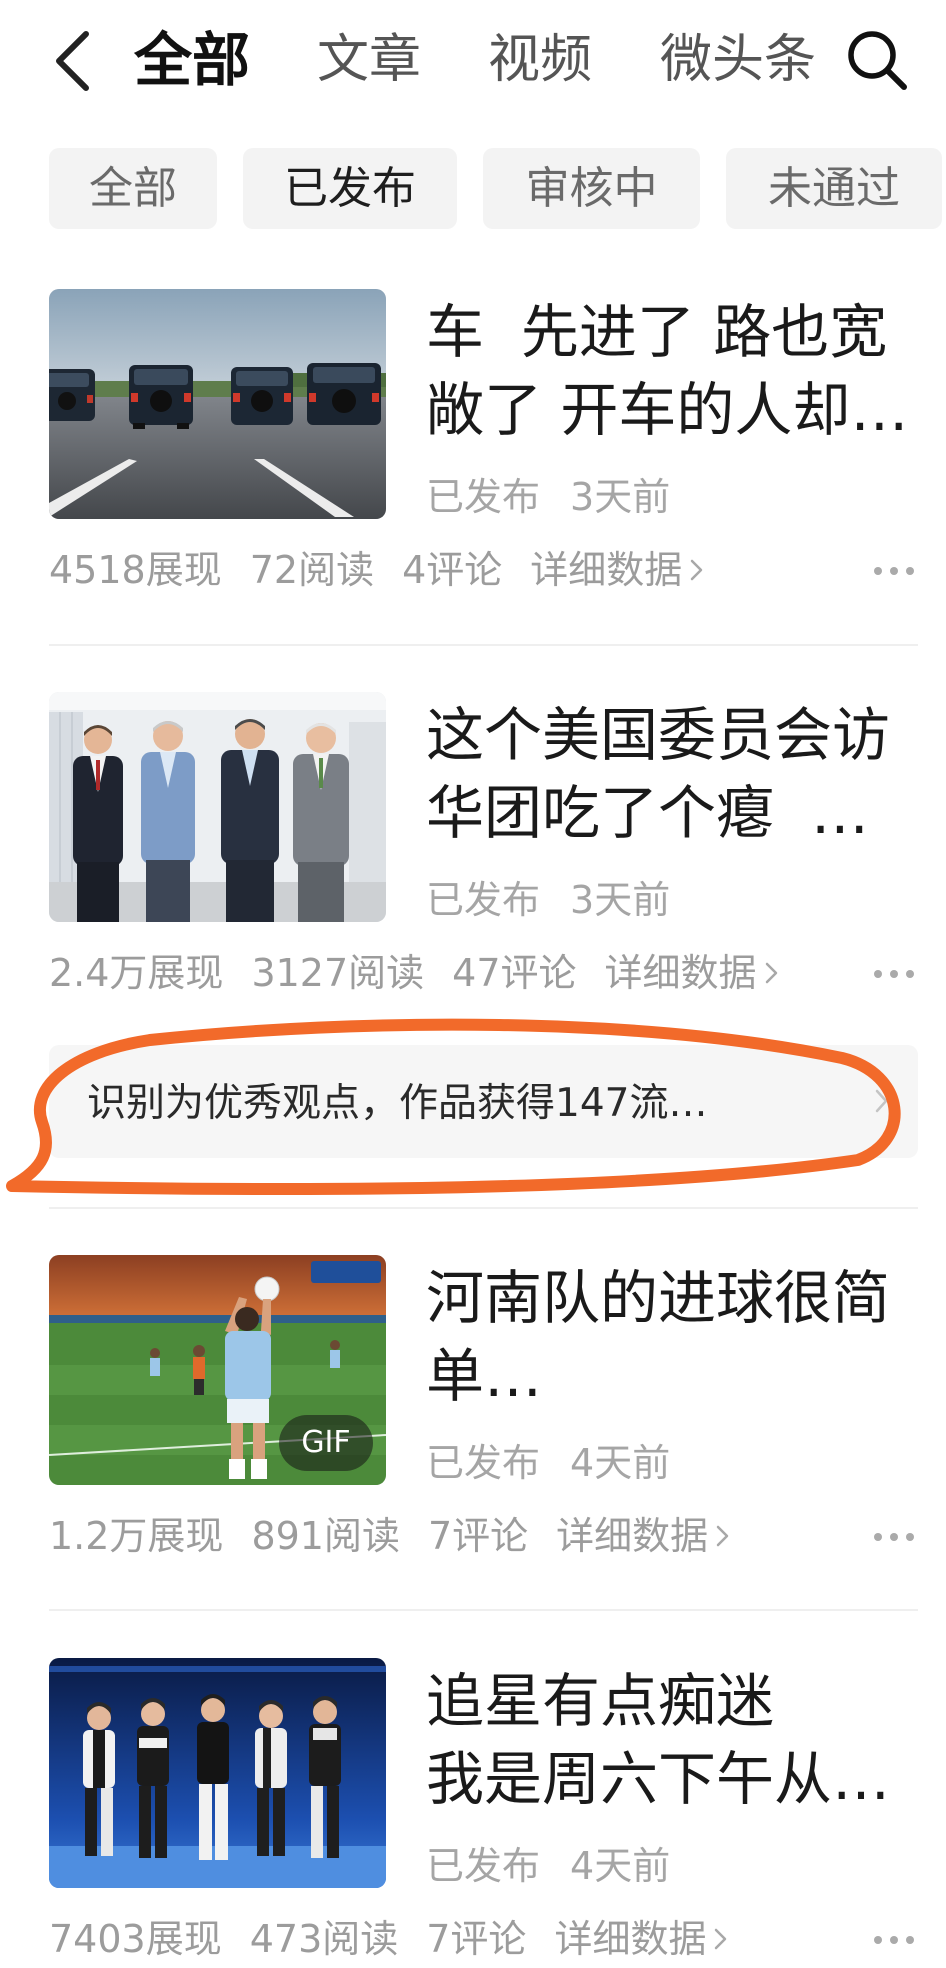  Describe the element at coordinates (136, 973) in the screenshot. I see `views-count: 2.4万展现` at that location.